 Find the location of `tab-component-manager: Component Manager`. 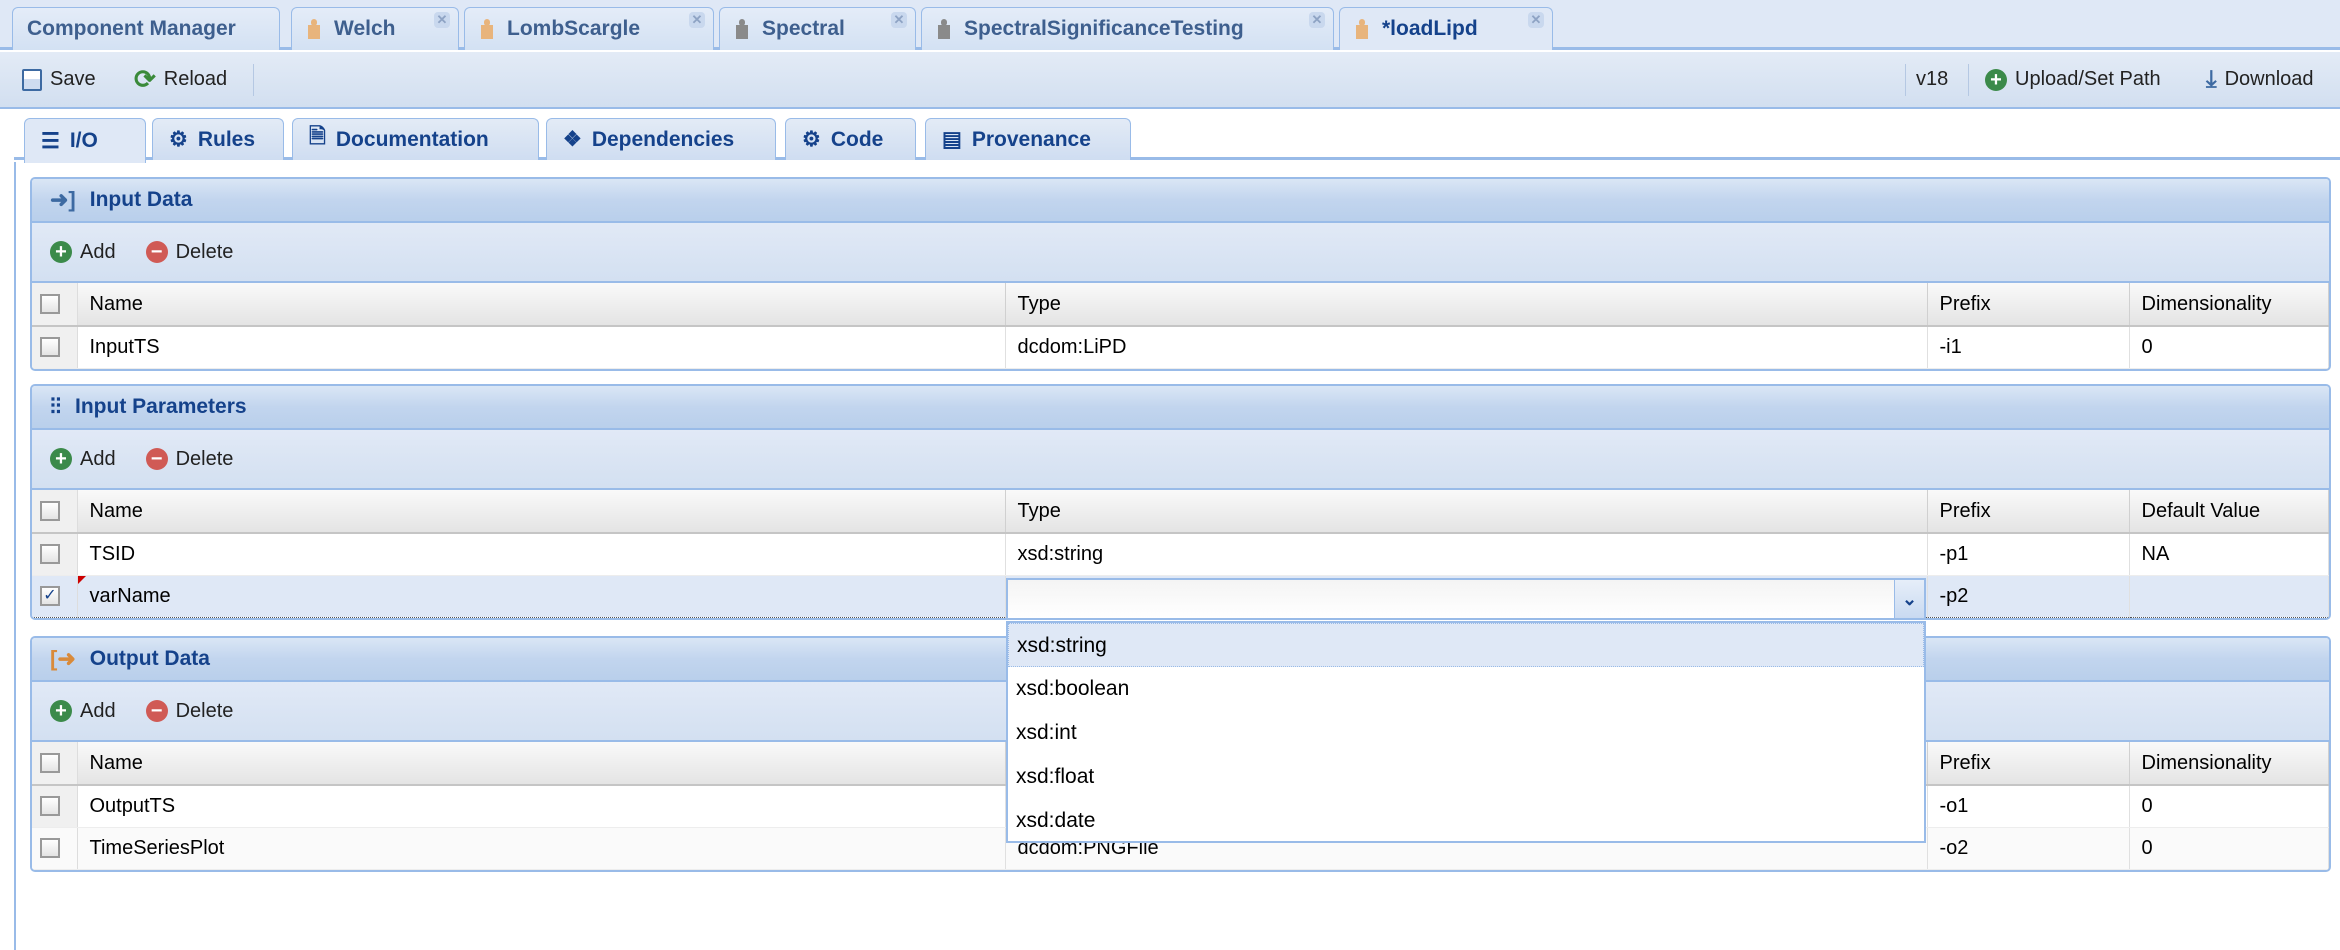

tab-component-manager: Component Manager is located at coordinates (146, 28).